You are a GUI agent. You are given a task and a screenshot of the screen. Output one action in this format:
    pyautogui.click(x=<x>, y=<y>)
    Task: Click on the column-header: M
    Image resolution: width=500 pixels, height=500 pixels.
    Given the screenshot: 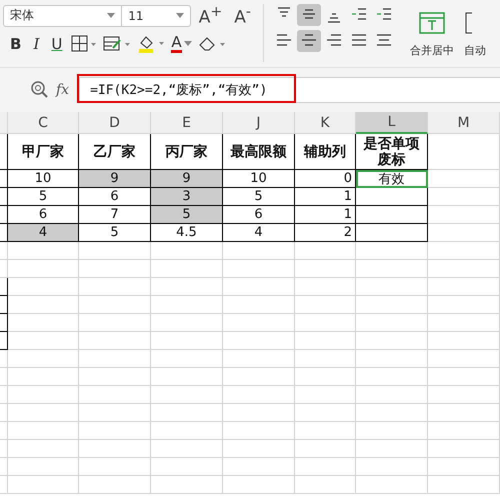 What is the action you would take?
    pyautogui.click(x=464, y=123)
    